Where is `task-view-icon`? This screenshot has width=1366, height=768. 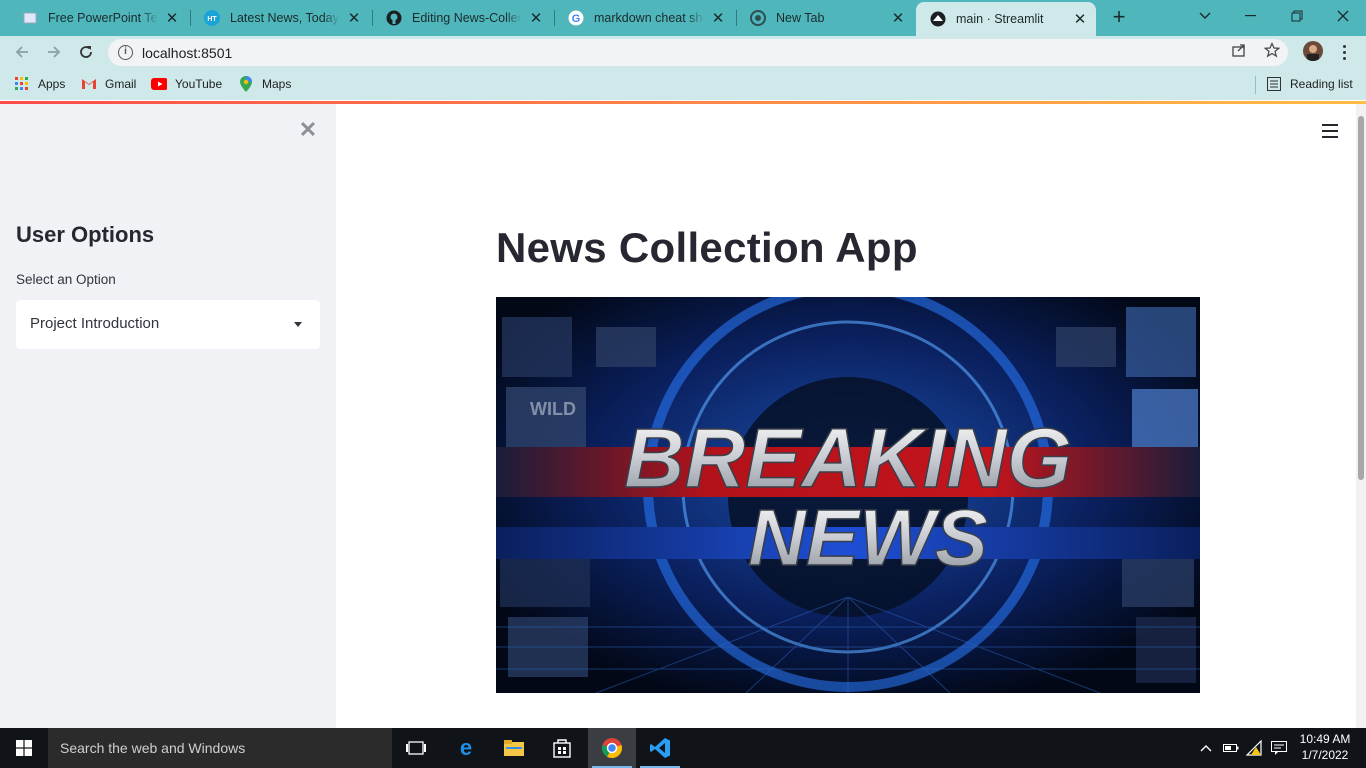 task-view-icon is located at coordinates (416, 748).